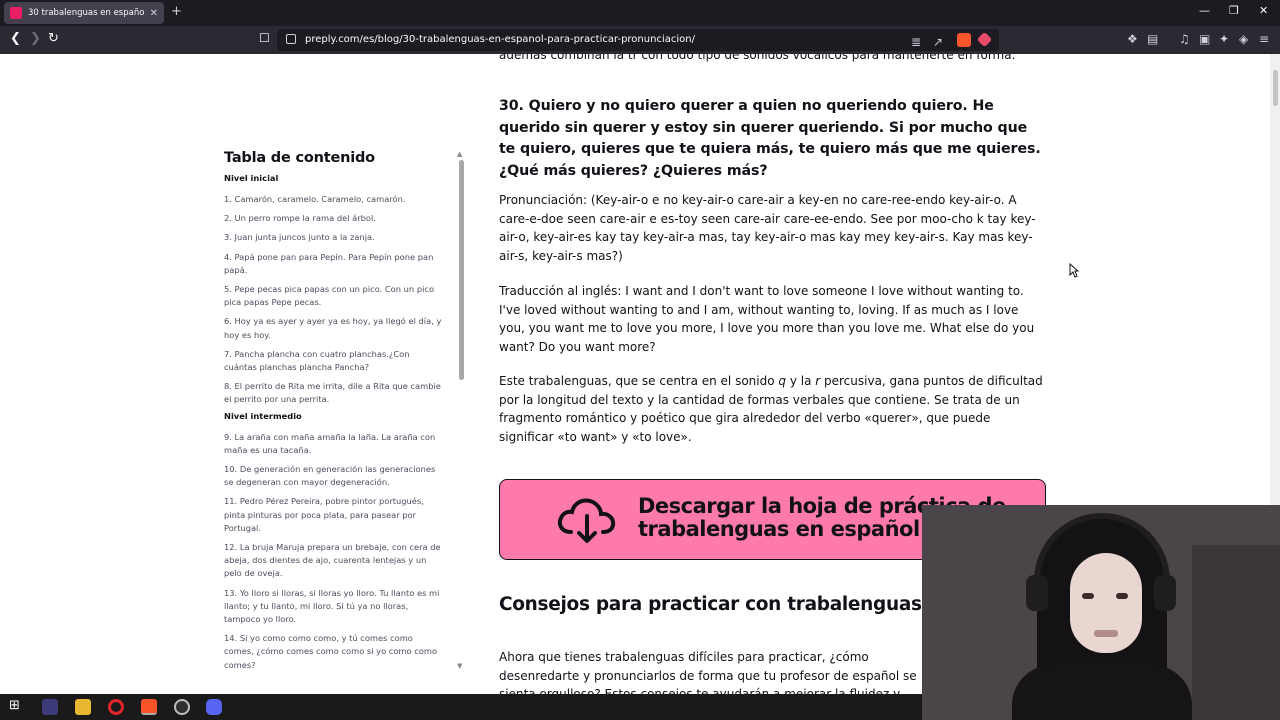  What do you see at coordinates (83, 707) in the screenshot?
I see `file-explorer-icon` at bounding box center [83, 707].